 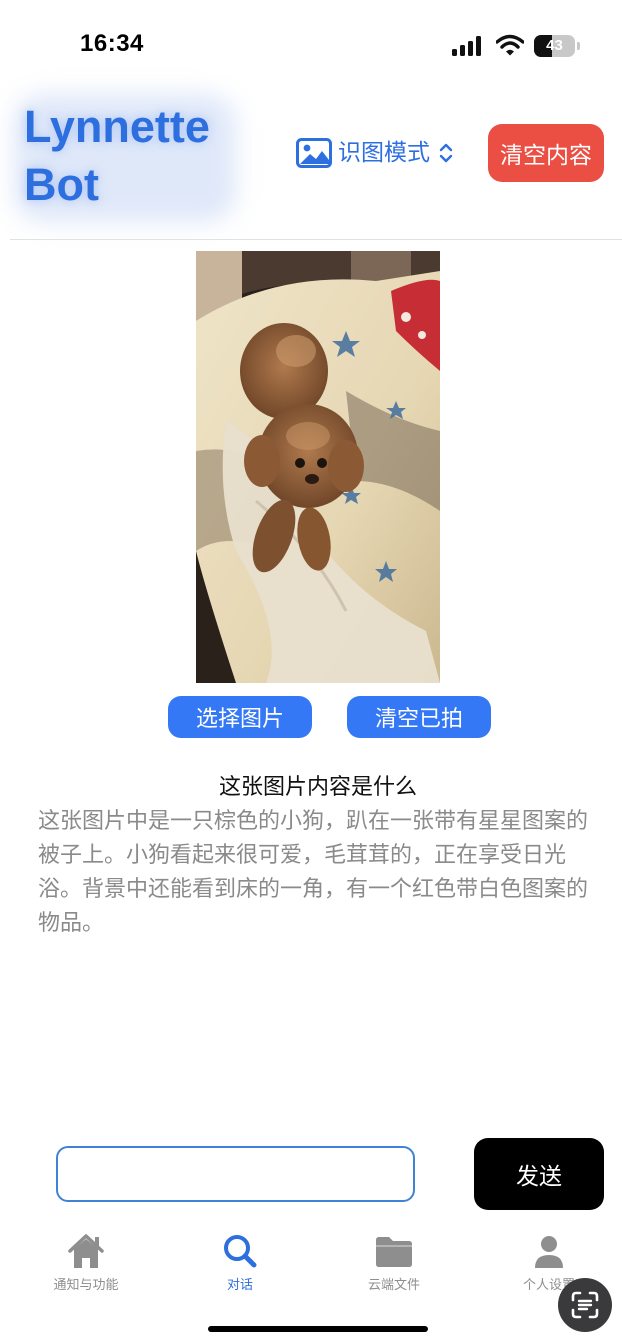 I want to click on status-time: 16:34, so click(x=112, y=43).